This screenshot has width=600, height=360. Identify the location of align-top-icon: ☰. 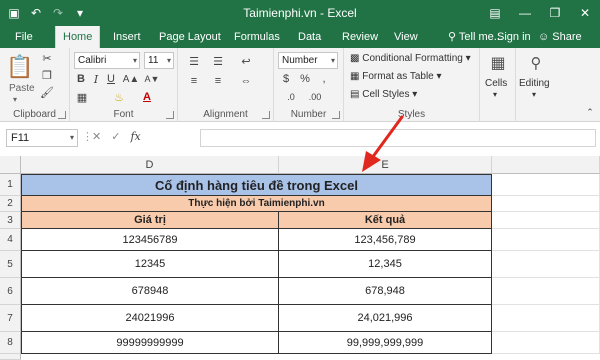
(194, 61).